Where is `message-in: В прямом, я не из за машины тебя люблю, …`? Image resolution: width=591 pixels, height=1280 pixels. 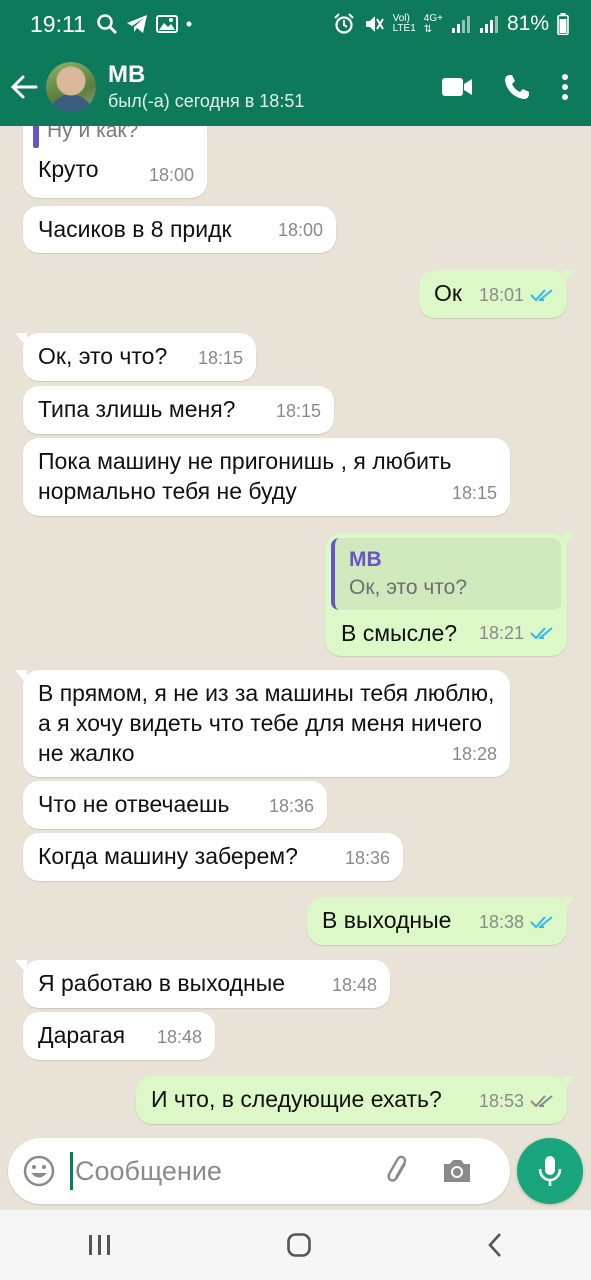 message-in: В прямом, я не из за машины тебя люблю, … is located at coordinates (262, 723).